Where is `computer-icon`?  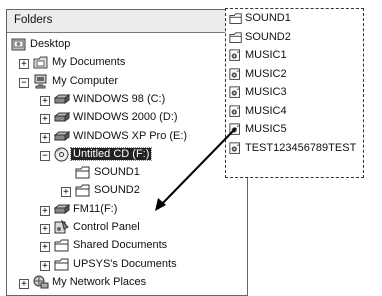 computer-icon is located at coordinates (41, 81).